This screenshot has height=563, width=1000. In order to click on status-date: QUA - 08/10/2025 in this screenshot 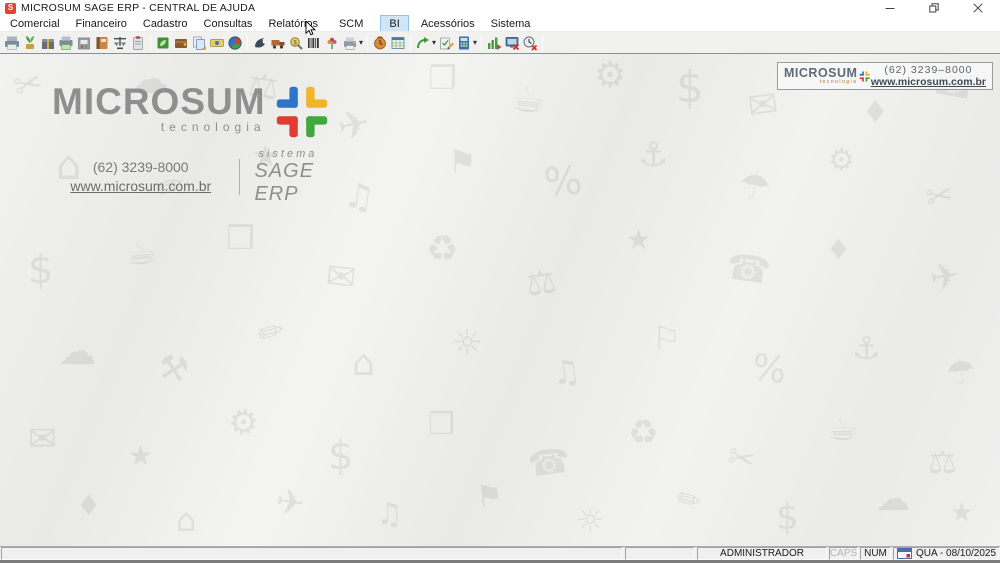, I will do `click(946, 553)`.